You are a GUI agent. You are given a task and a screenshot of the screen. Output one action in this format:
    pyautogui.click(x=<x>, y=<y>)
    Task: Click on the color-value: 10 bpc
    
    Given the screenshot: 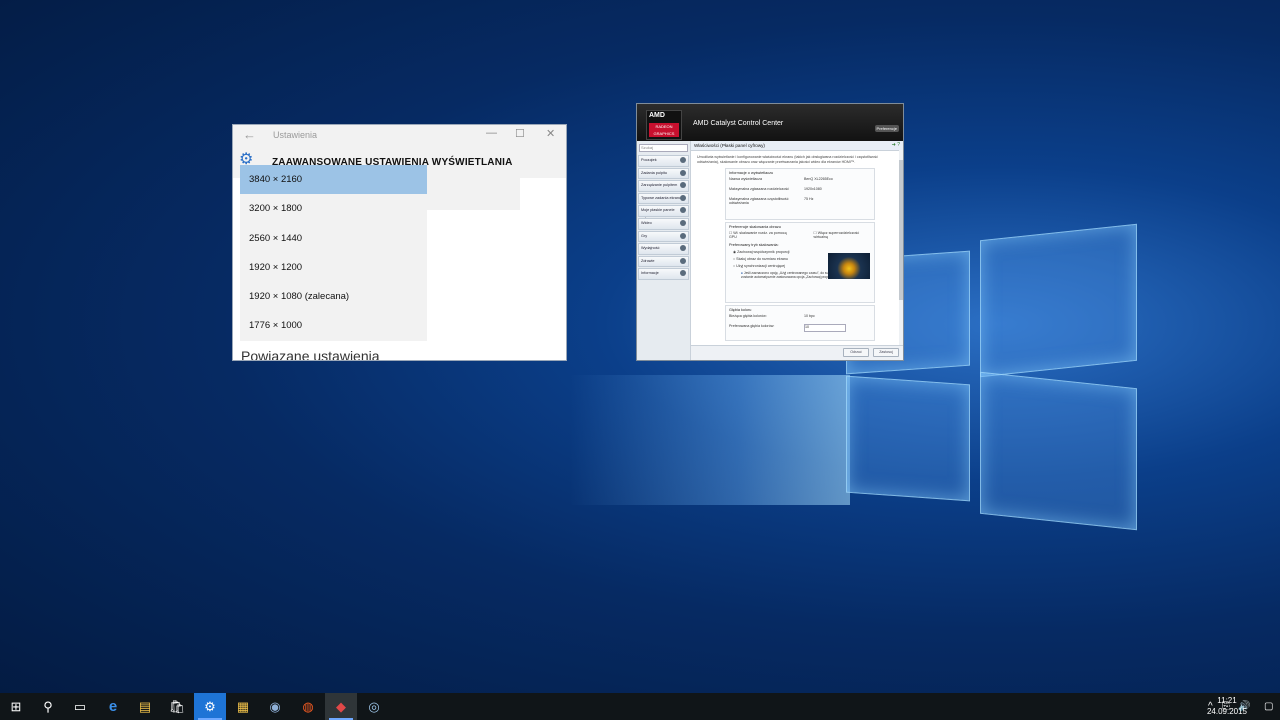 What is the action you would take?
    pyautogui.click(x=809, y=316)
    